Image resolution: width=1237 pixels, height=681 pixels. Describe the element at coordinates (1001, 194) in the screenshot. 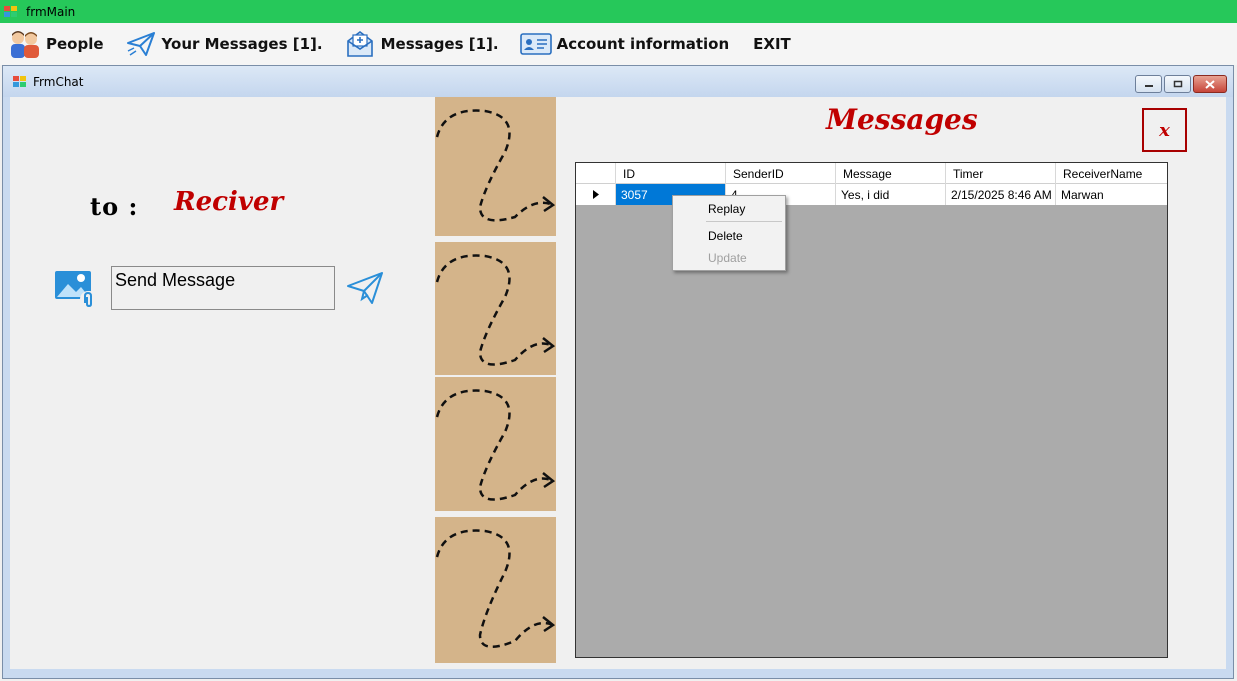

I see `cell-timer: 2/15/2025 8:46 AM` at that location.